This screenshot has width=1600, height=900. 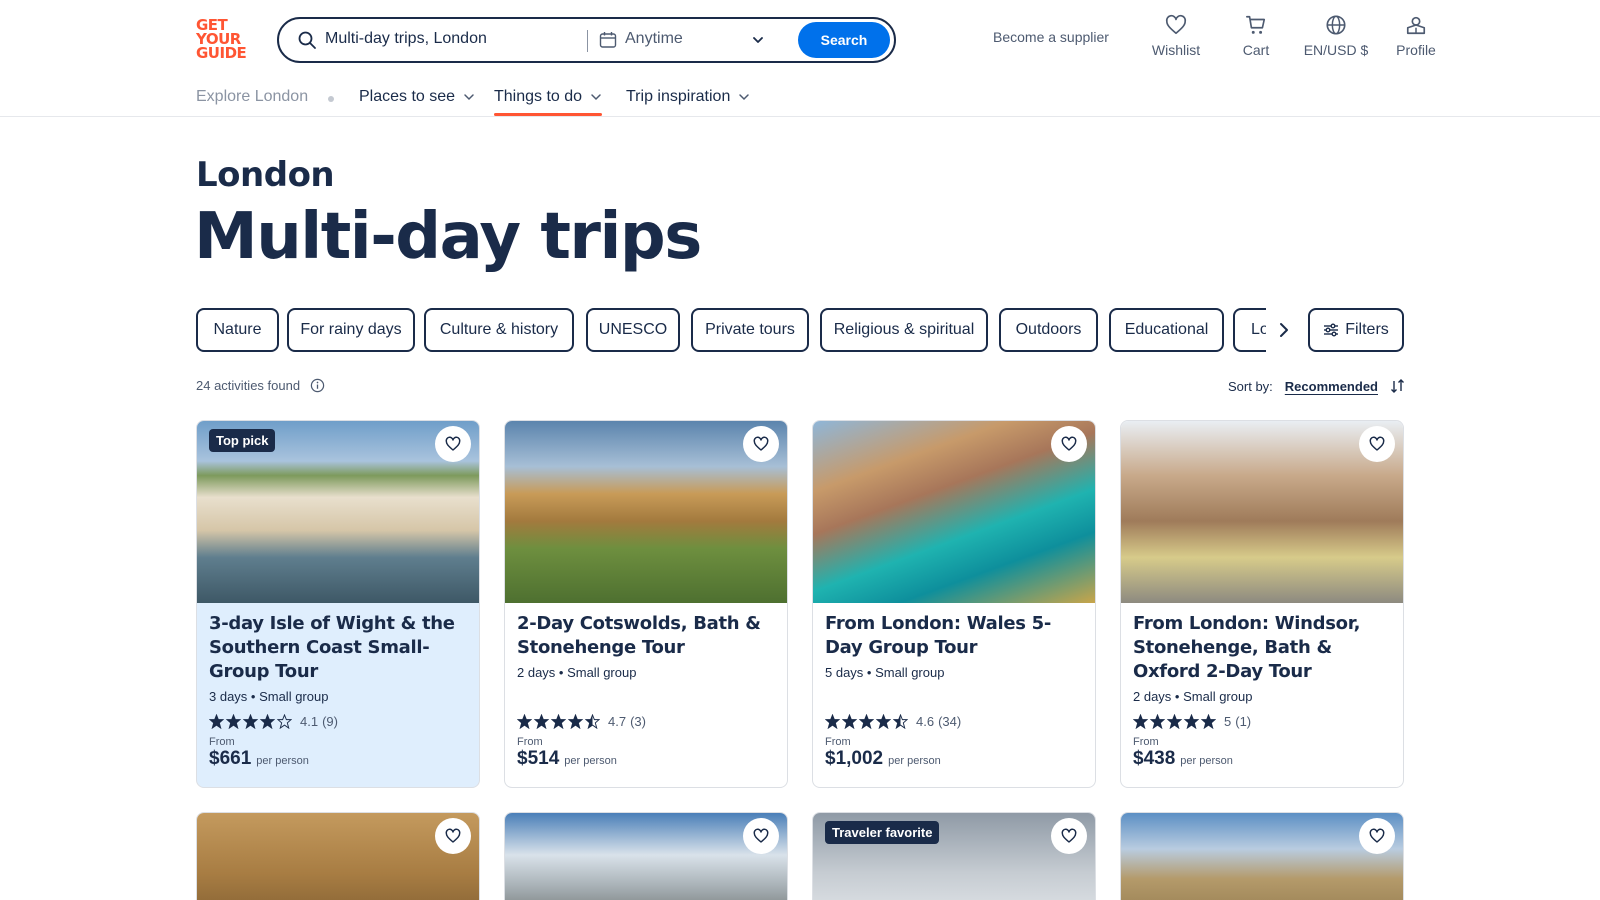 I want to click on filters-button: Filters, so click(x=1356, y=330).